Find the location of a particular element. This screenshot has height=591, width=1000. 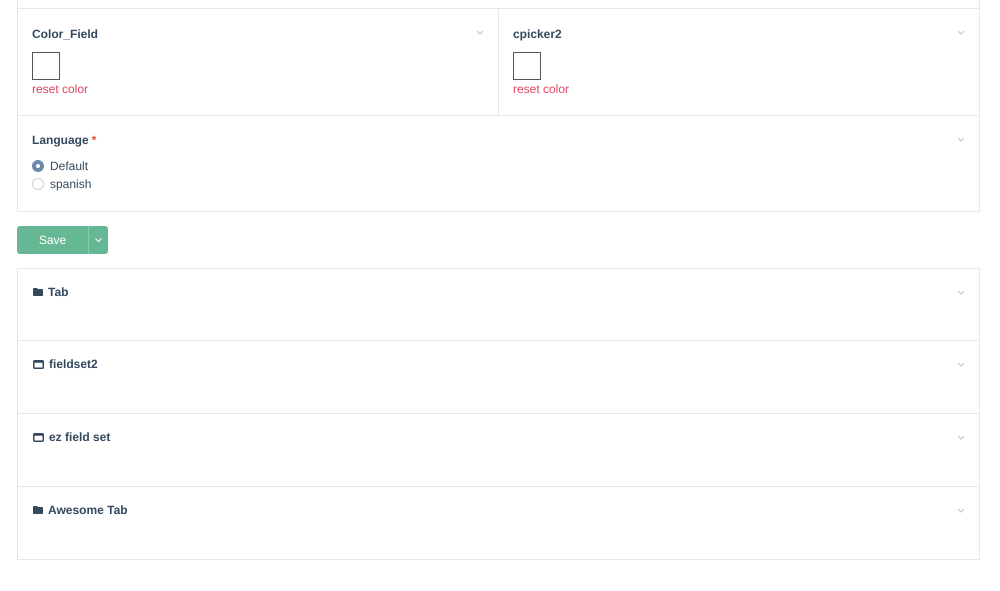

required-mark: * is located at coordinates (94, 140).